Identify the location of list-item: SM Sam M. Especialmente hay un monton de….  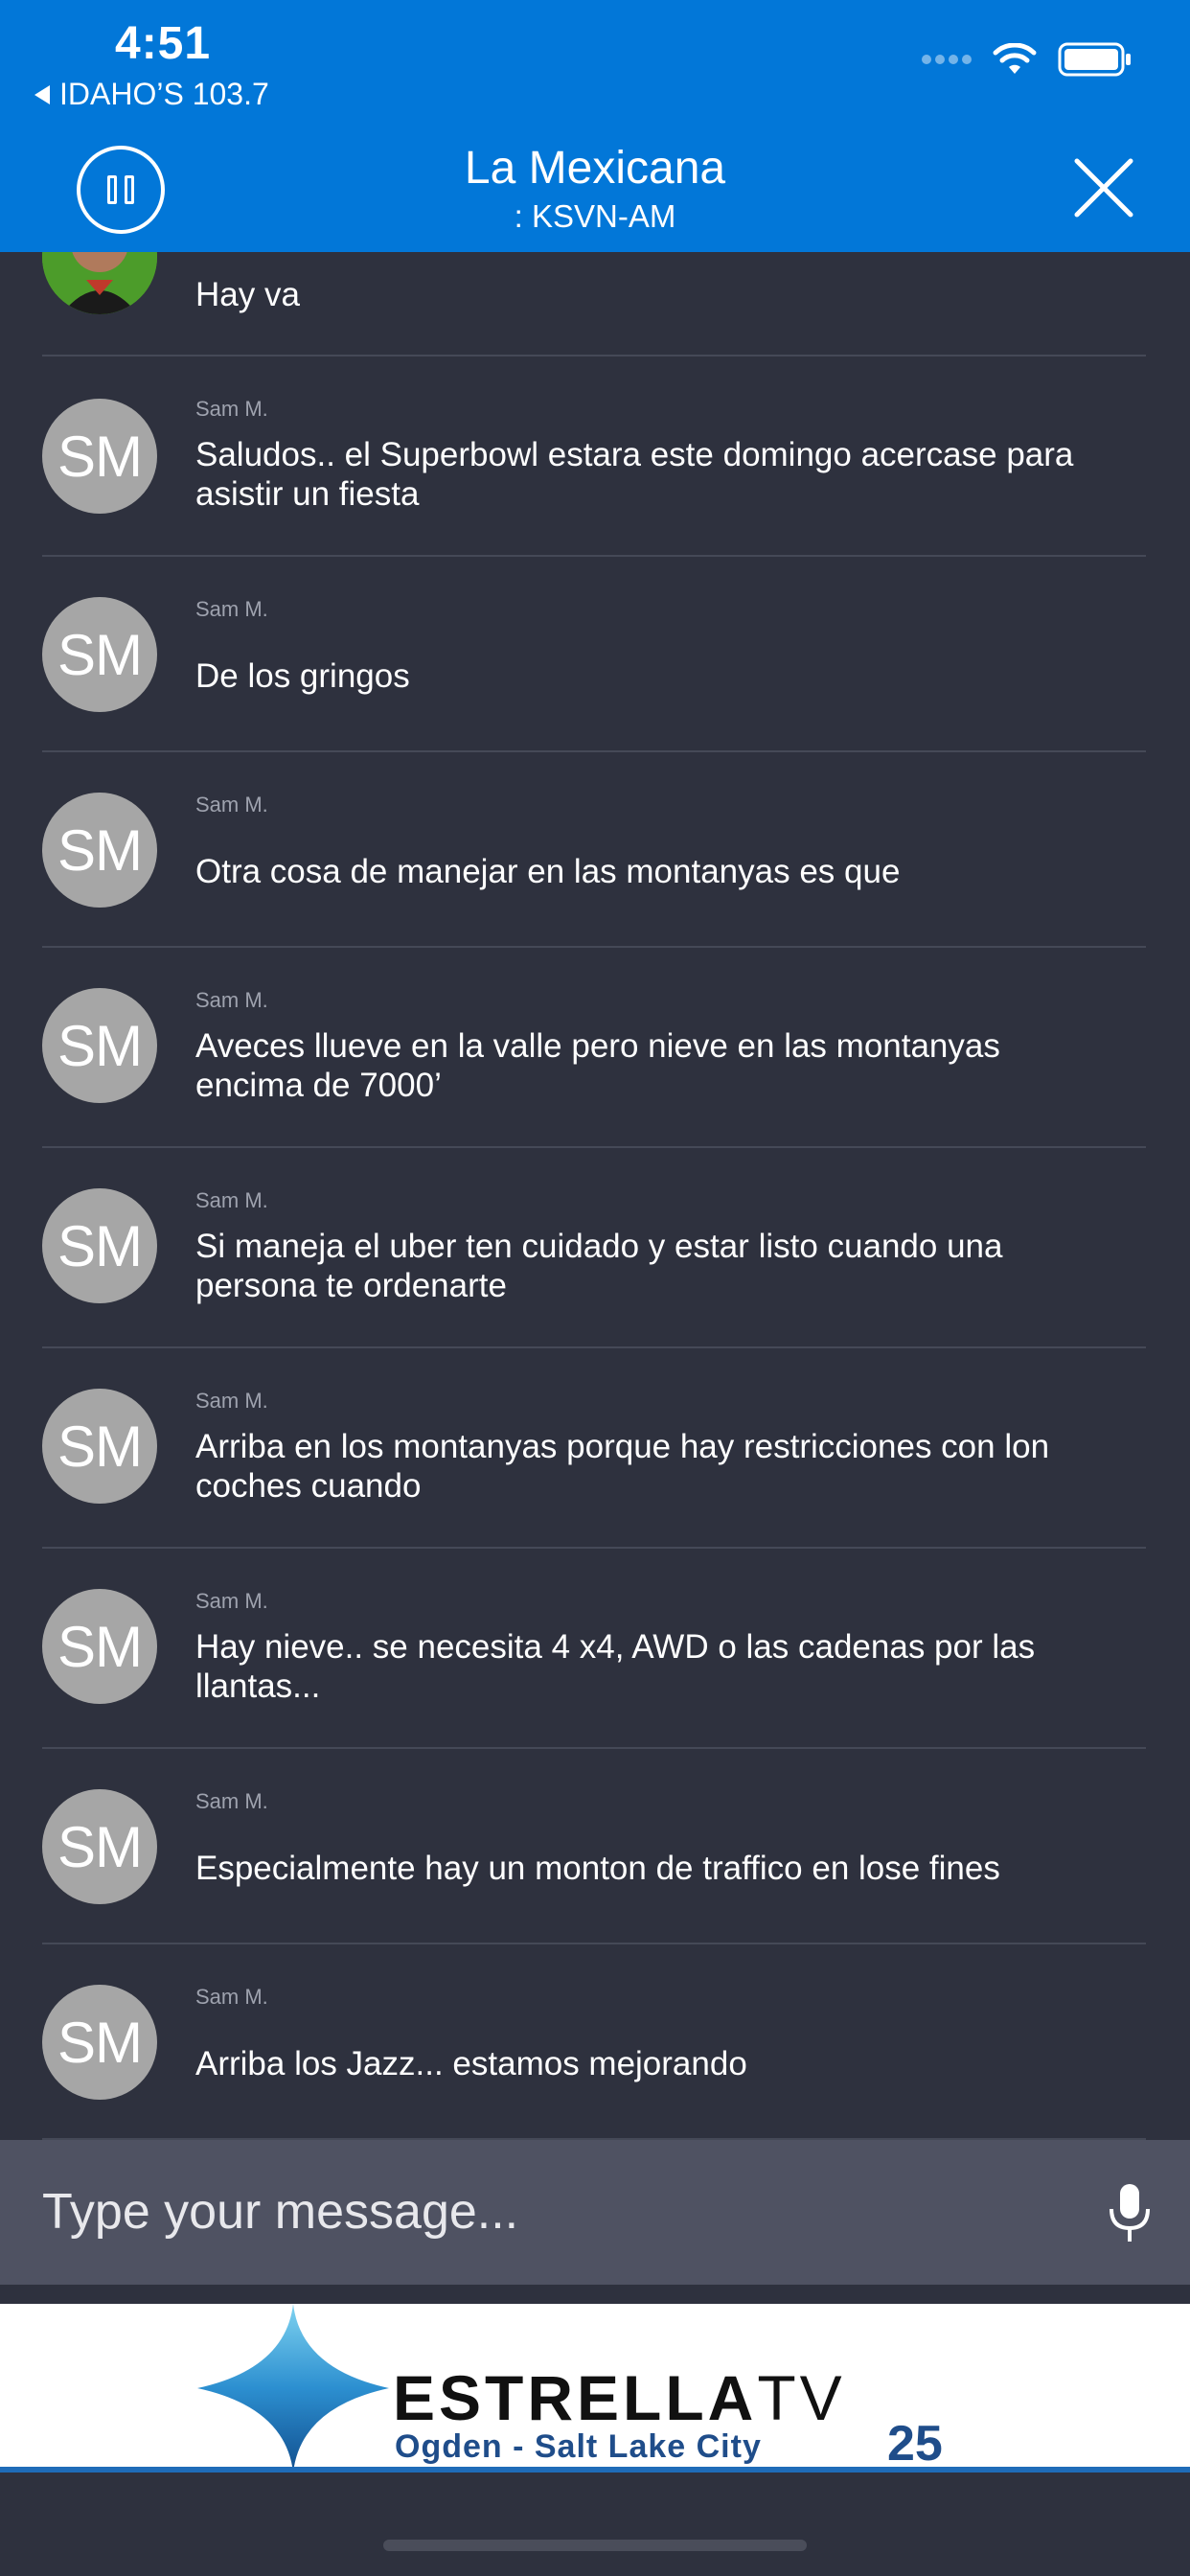
(594, 1846).